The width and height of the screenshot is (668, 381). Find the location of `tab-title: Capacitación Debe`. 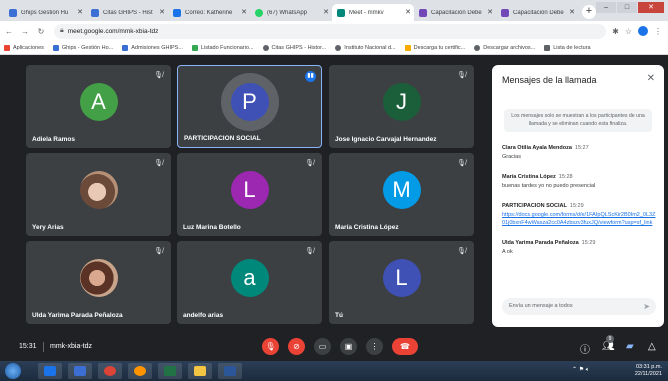

tab-title: Capacitación Debe is located at coordinates (538, 12).